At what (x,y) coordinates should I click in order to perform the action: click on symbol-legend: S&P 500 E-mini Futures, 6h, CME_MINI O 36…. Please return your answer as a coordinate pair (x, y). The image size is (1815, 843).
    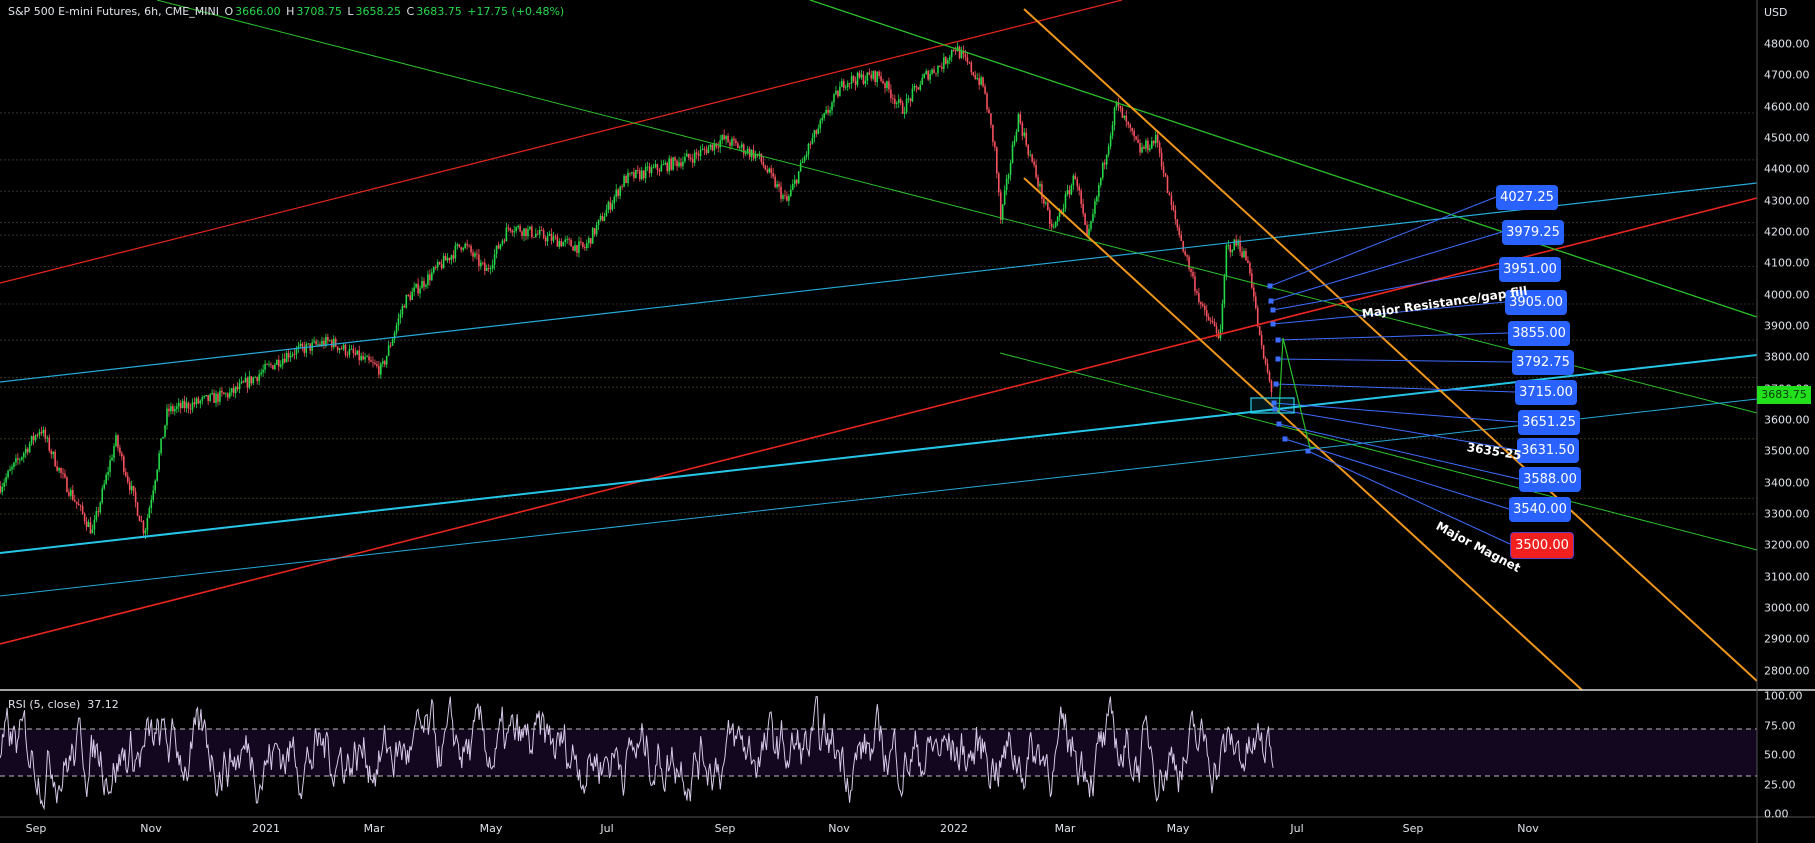
    Looking at the image, I should click on (287, 11).